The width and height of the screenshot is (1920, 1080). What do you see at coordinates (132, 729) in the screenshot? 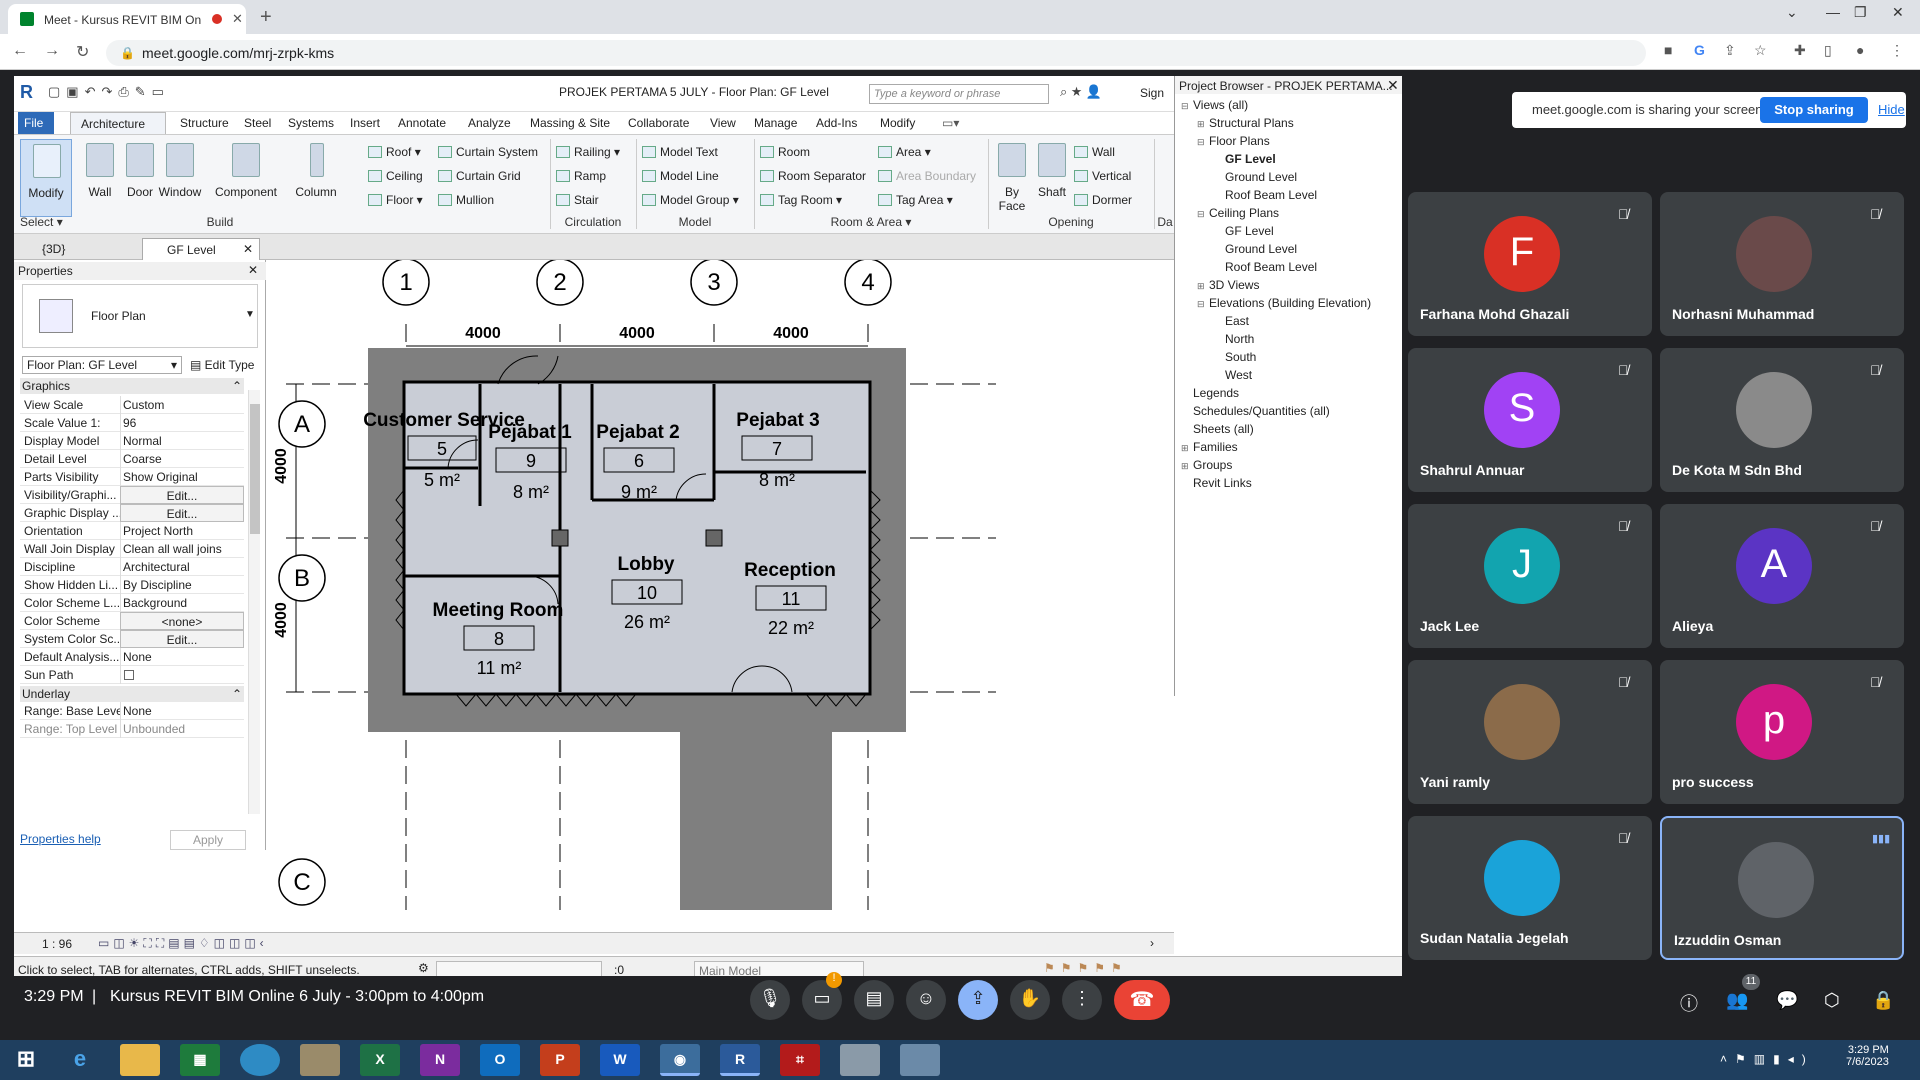
I see `property-row: Range: Top Level Unbounded` at bounding box center [132, 729].